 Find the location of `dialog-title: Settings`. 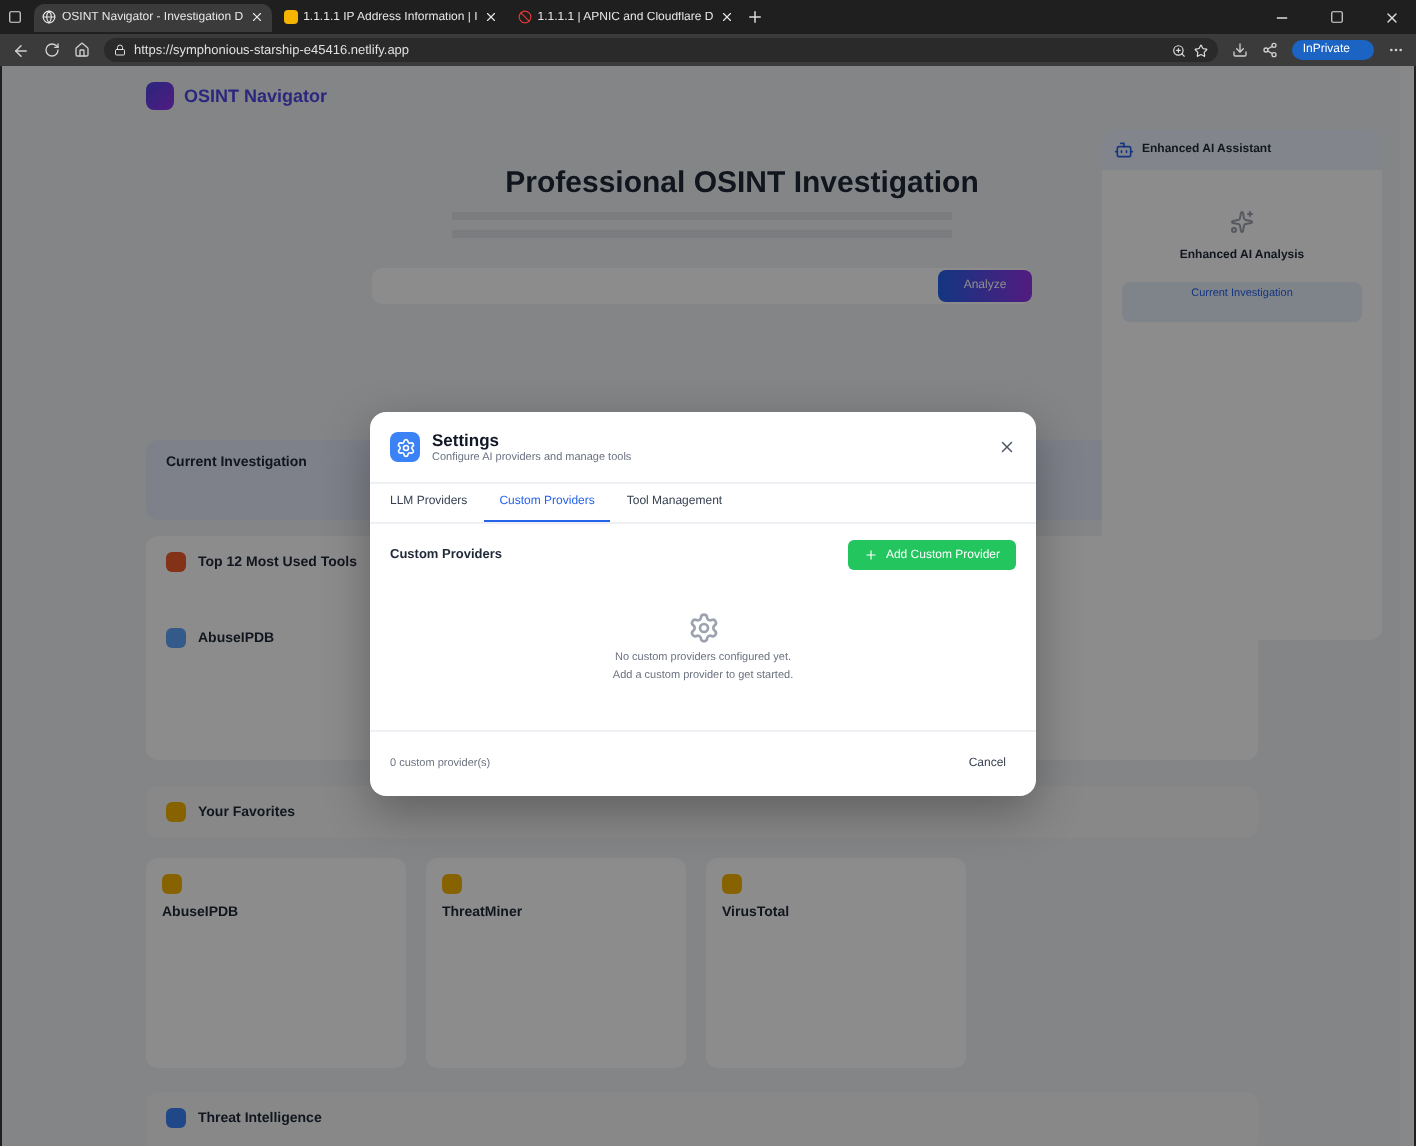

dialog-title: Settings is located at coordinates (467, 440).